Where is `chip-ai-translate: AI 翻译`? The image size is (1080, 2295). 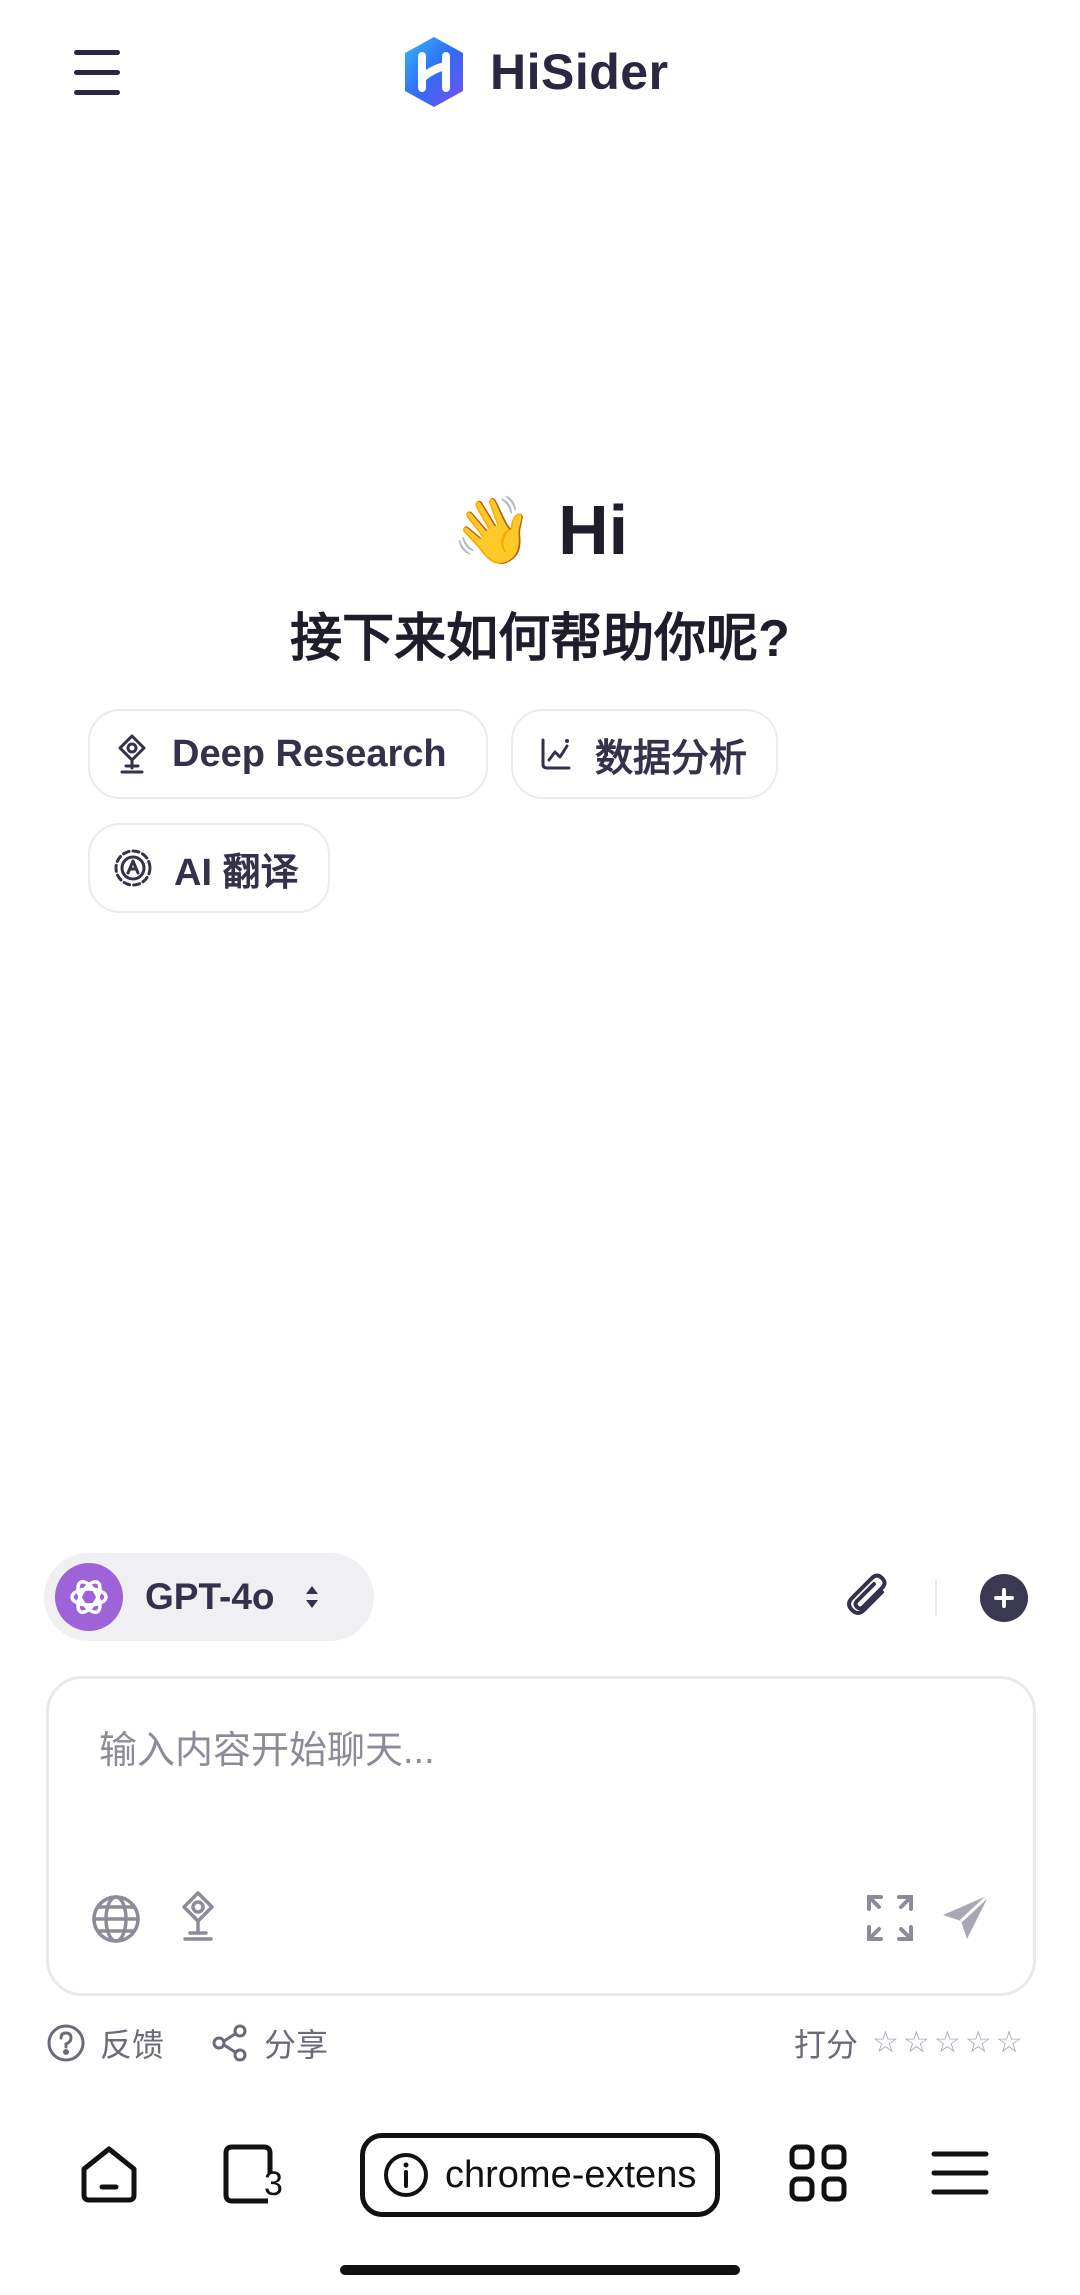 chip-ai-translate: AI 翻译 is located at coordinates (209, 868).